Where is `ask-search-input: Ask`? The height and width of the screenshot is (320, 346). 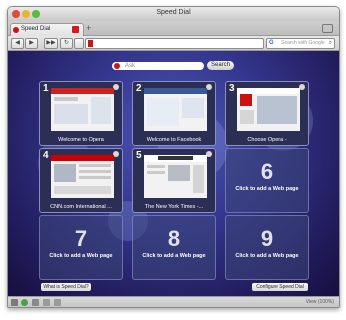 ask-search-input: Ask is located at coordinates (158, 66).